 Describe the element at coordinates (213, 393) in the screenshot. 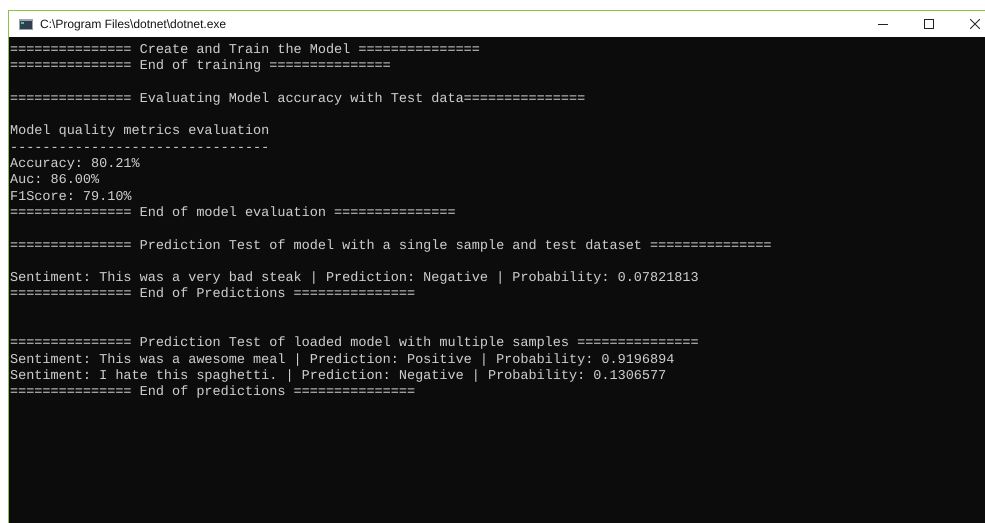

I see `console-line: =============== End of predictions ===============` at that location.